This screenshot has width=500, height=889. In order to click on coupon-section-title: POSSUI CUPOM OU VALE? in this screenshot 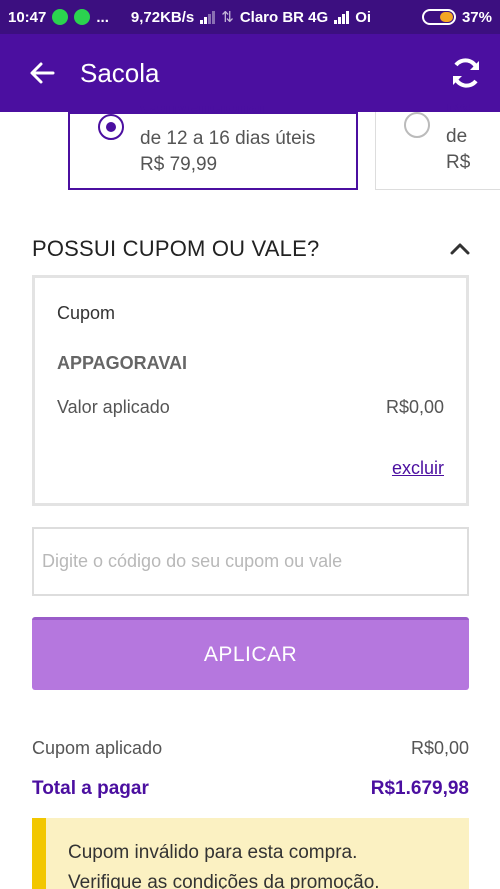, I will do `click(176, 248)`.